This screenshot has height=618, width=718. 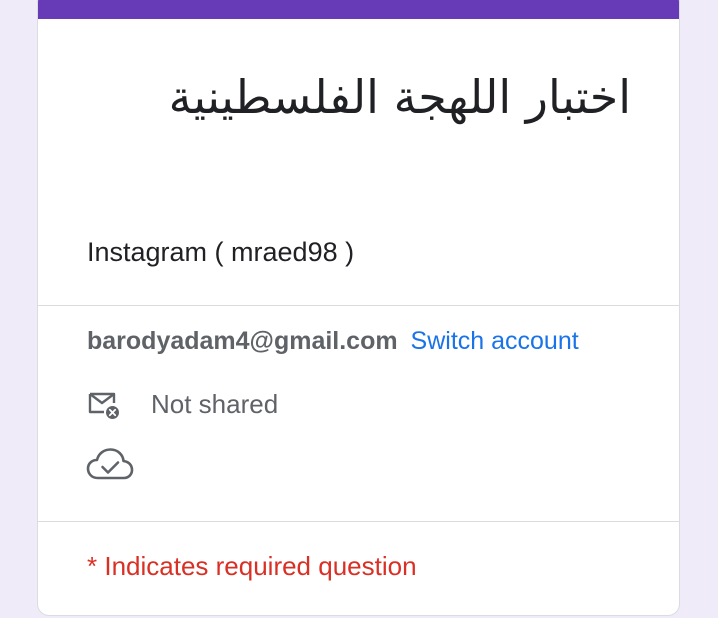 What do you see at coordinates (242, 341) in the screenshot?
I see `account-email: barodyadam4@gmail.com` at bounding box center [242, 341].